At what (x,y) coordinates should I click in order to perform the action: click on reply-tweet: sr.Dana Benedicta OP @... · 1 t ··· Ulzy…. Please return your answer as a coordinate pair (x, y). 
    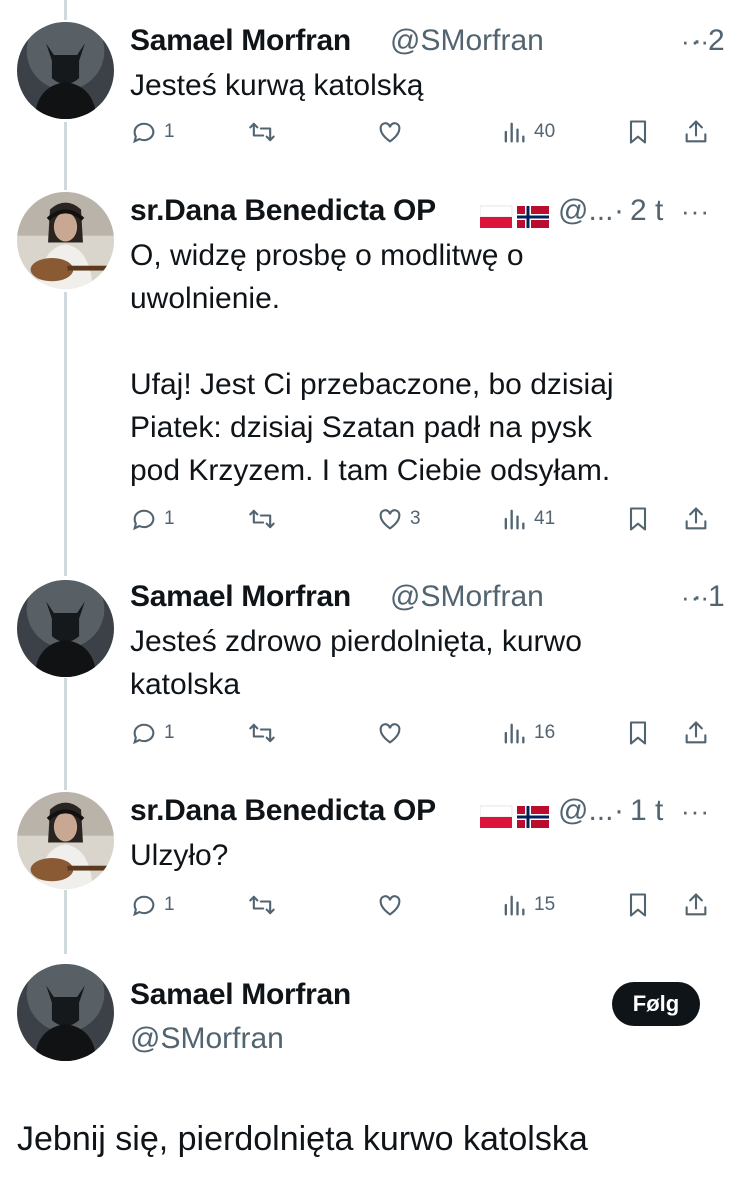
    Looking at the image, I should click on (365, 865).